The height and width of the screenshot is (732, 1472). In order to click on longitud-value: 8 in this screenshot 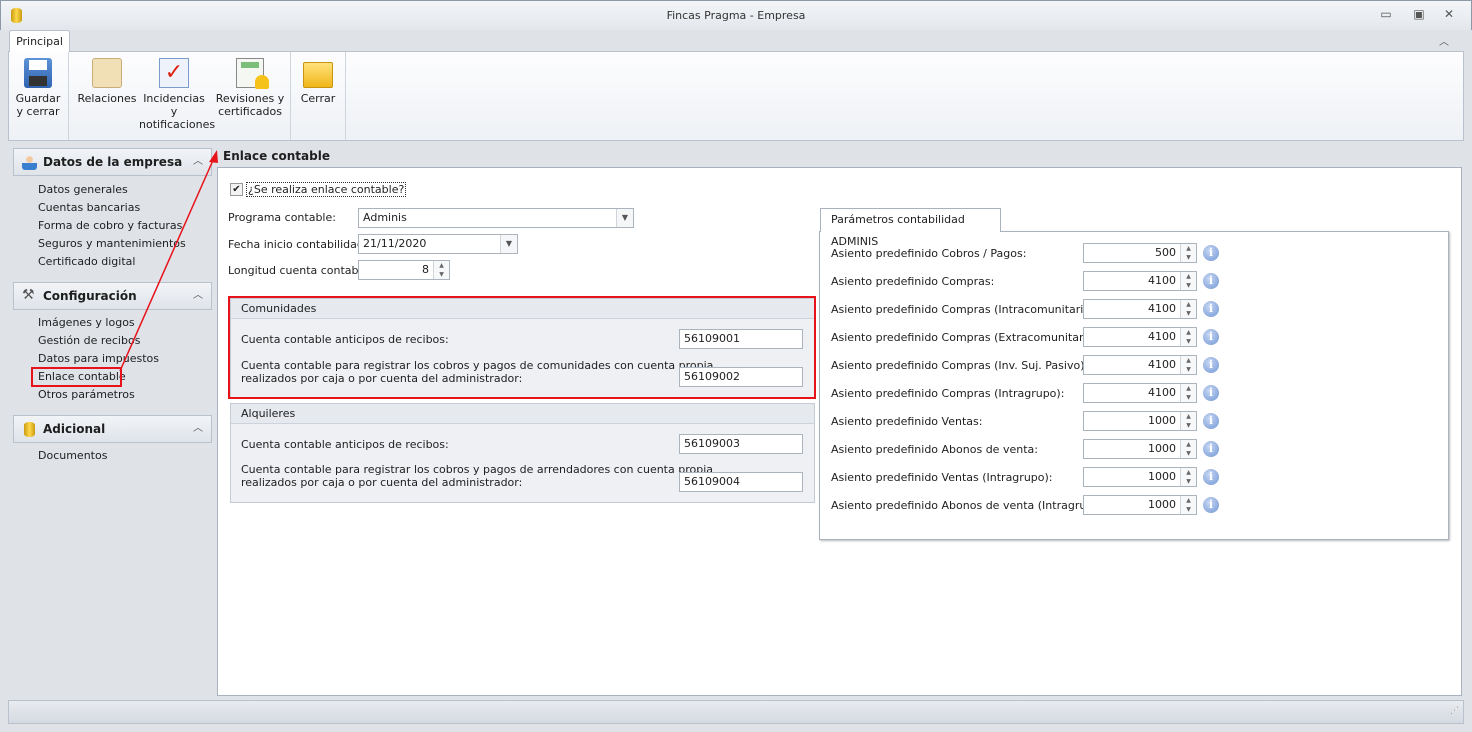, I will do `click(425, 269)`.